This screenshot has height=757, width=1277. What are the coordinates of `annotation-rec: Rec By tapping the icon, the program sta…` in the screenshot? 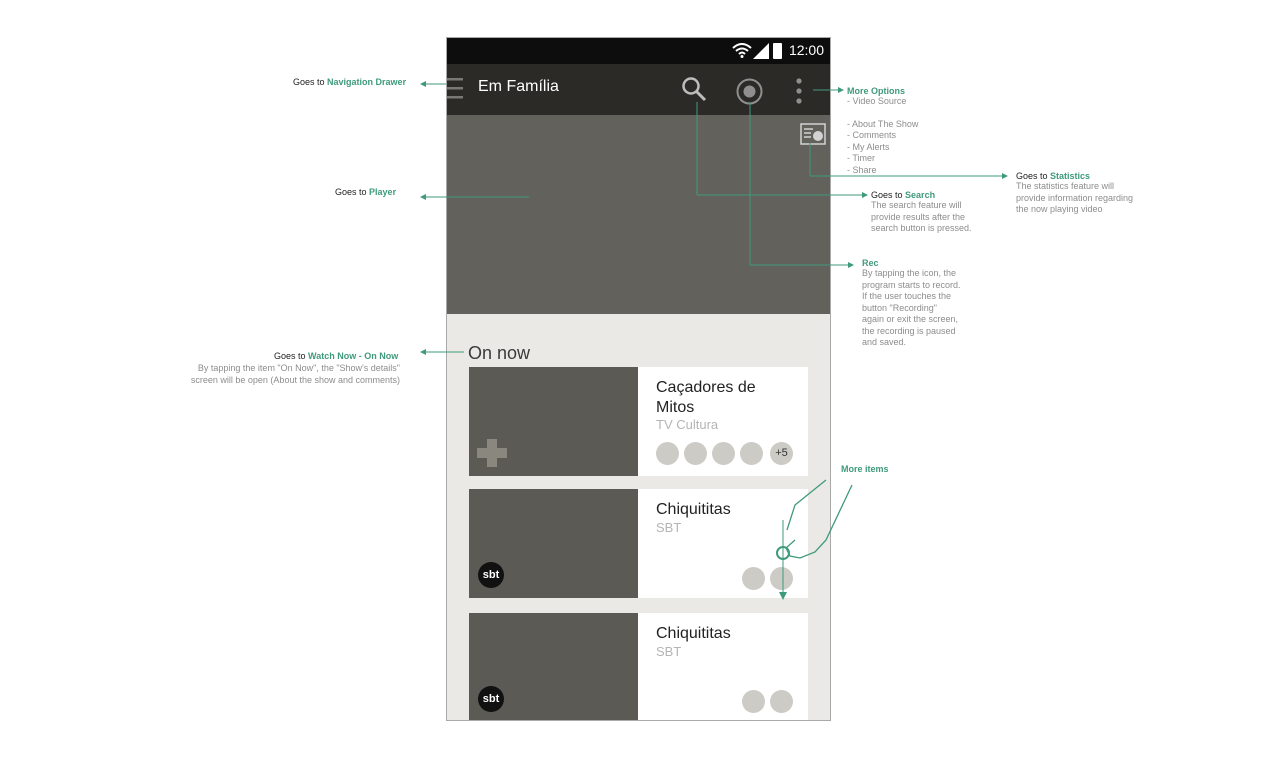 It's located at (911, 302).